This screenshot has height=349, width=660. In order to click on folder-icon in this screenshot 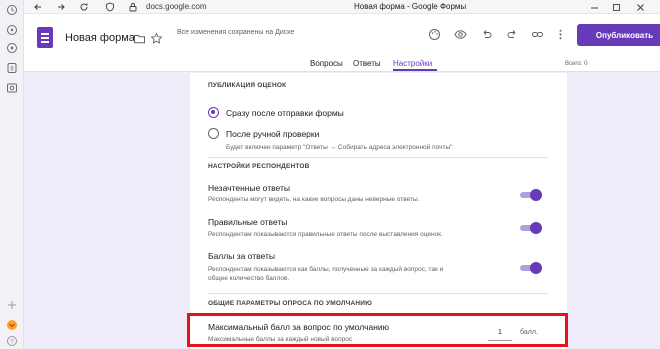, I will do `click(139, 38)`.